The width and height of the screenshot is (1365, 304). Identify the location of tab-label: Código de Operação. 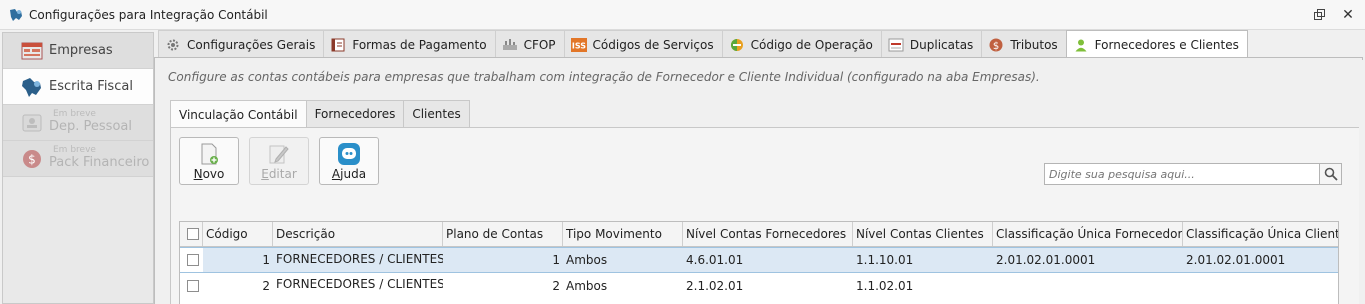
(811, 44).